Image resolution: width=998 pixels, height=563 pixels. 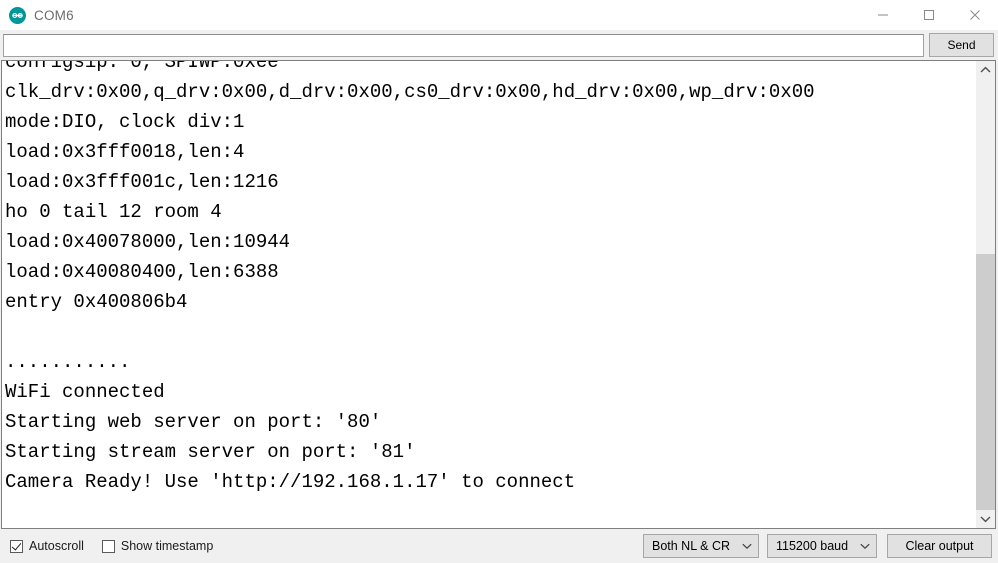 What do you see at coordinates (985, 382) in the screenshot?
I see `scrollbar-thumb` at bounding box center [985, 382].